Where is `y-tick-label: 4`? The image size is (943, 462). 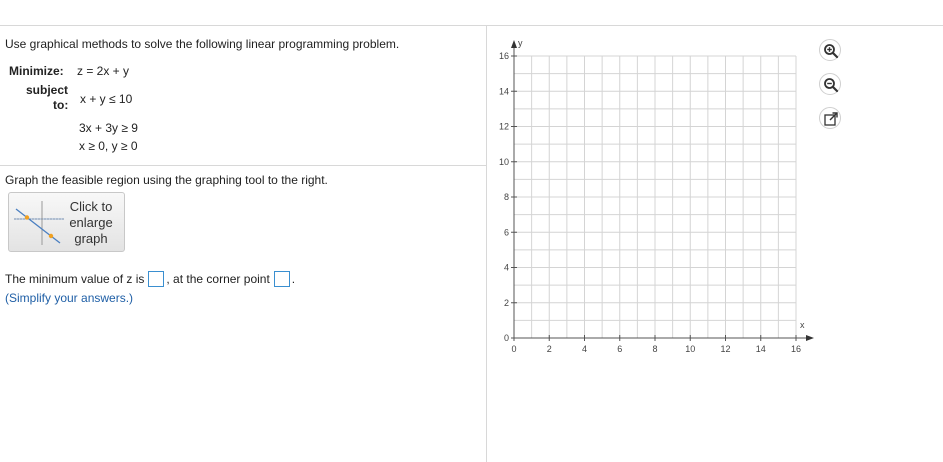
y-tick-label: 4 is located at coordinates (506, 268).